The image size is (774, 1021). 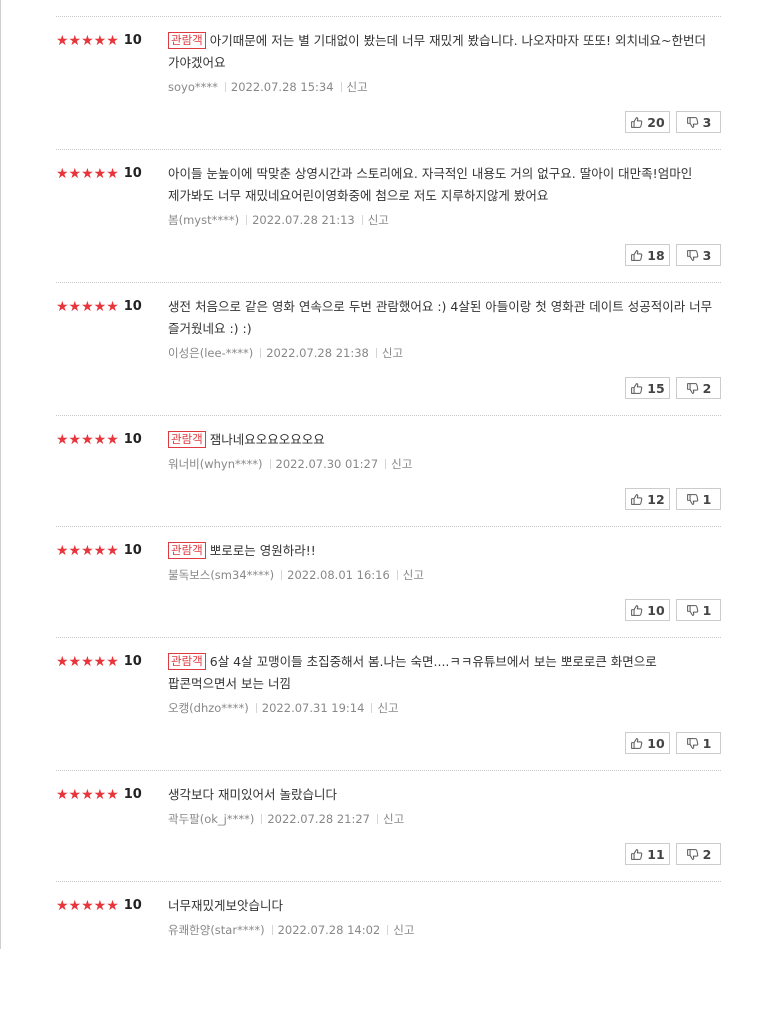 I want to click on review-meta: 오캥(dhzo****) 2022.07.31 19:14 신고, so click(x=440, y=708).